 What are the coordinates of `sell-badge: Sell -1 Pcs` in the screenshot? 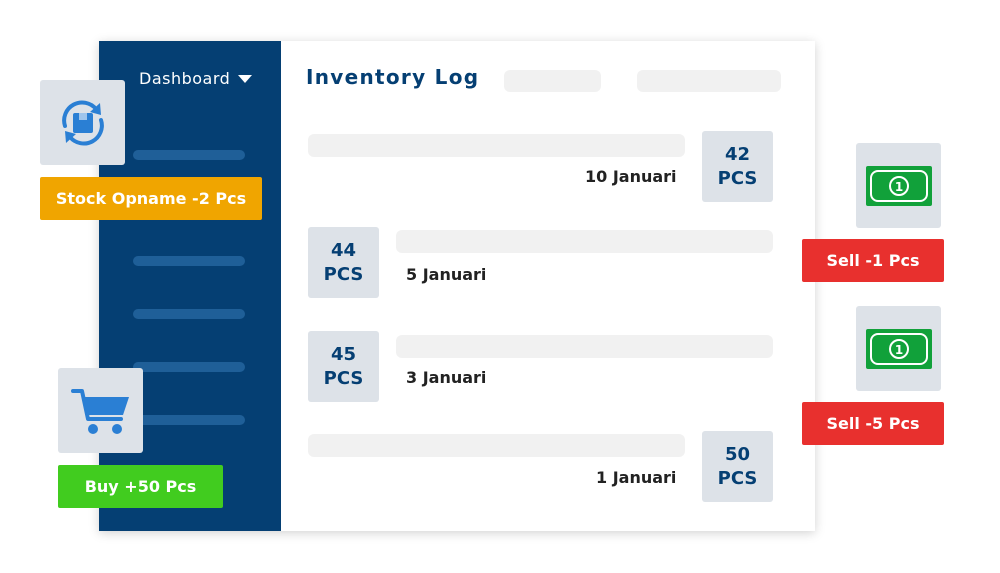 It's located at (873, 260).